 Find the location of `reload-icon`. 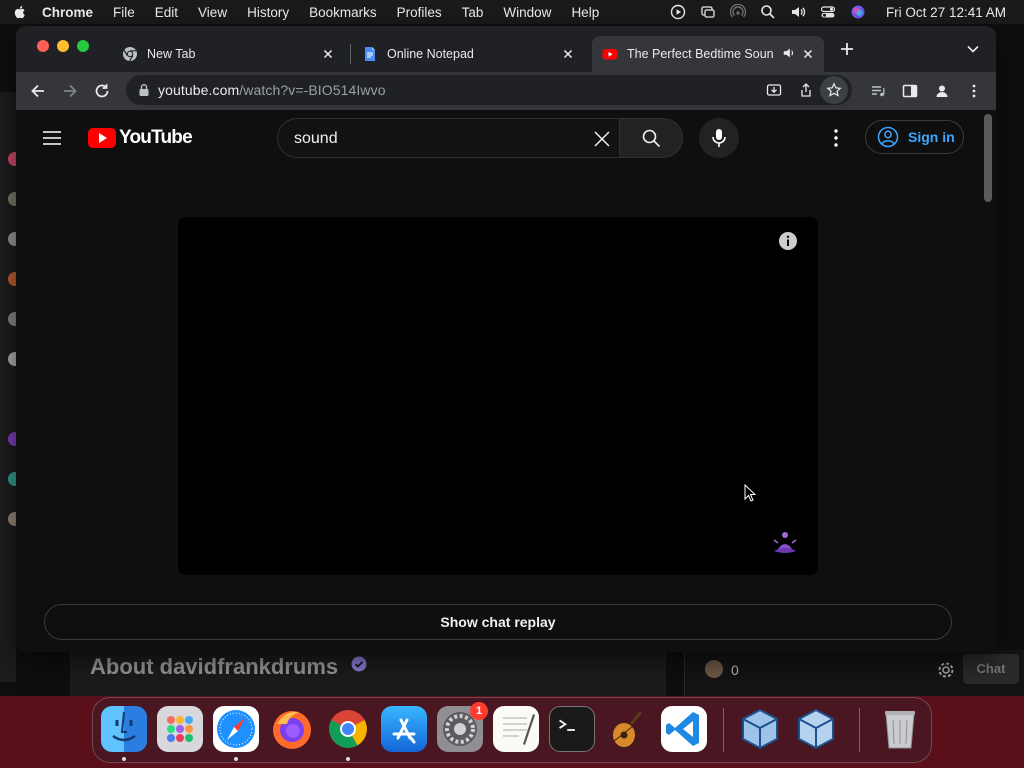

reload-icon is located at coordinates (102, 91).